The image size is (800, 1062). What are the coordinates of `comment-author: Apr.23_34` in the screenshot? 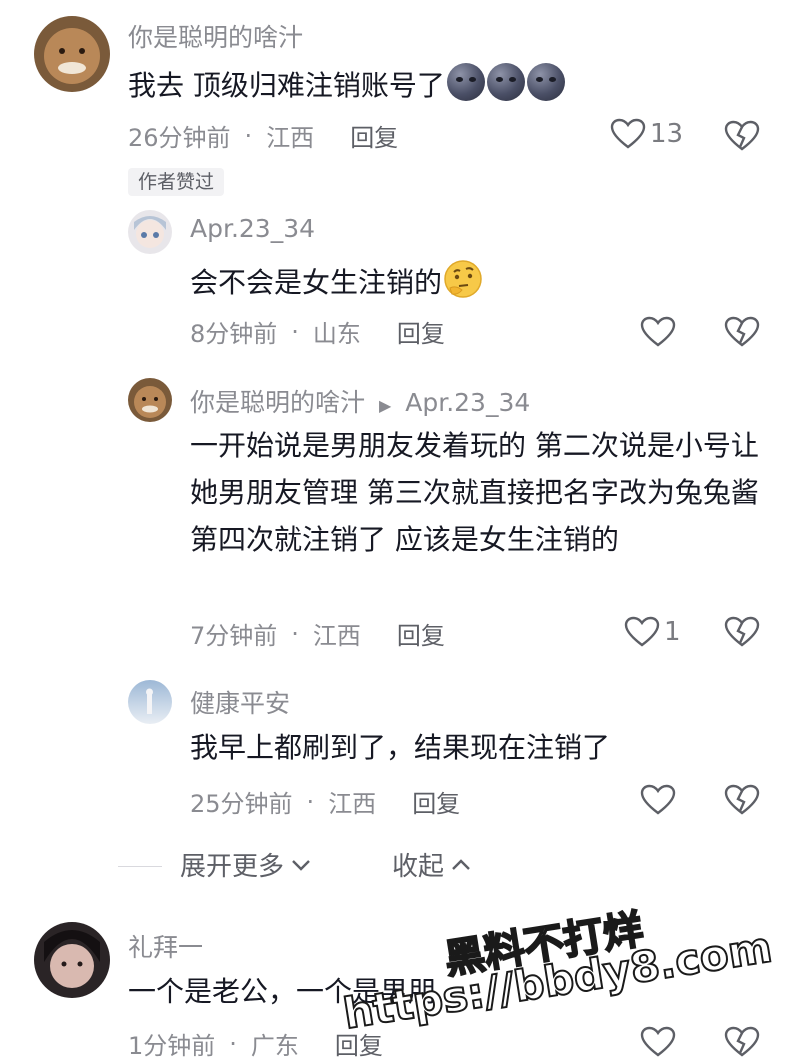 It's located at (252, 228).